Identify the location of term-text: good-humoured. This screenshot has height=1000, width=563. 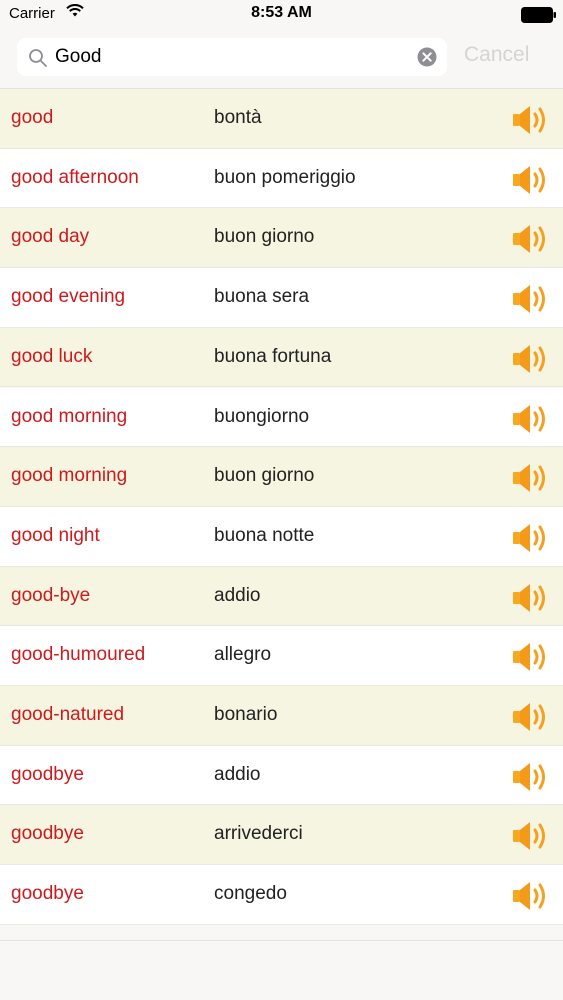
(78, 655).